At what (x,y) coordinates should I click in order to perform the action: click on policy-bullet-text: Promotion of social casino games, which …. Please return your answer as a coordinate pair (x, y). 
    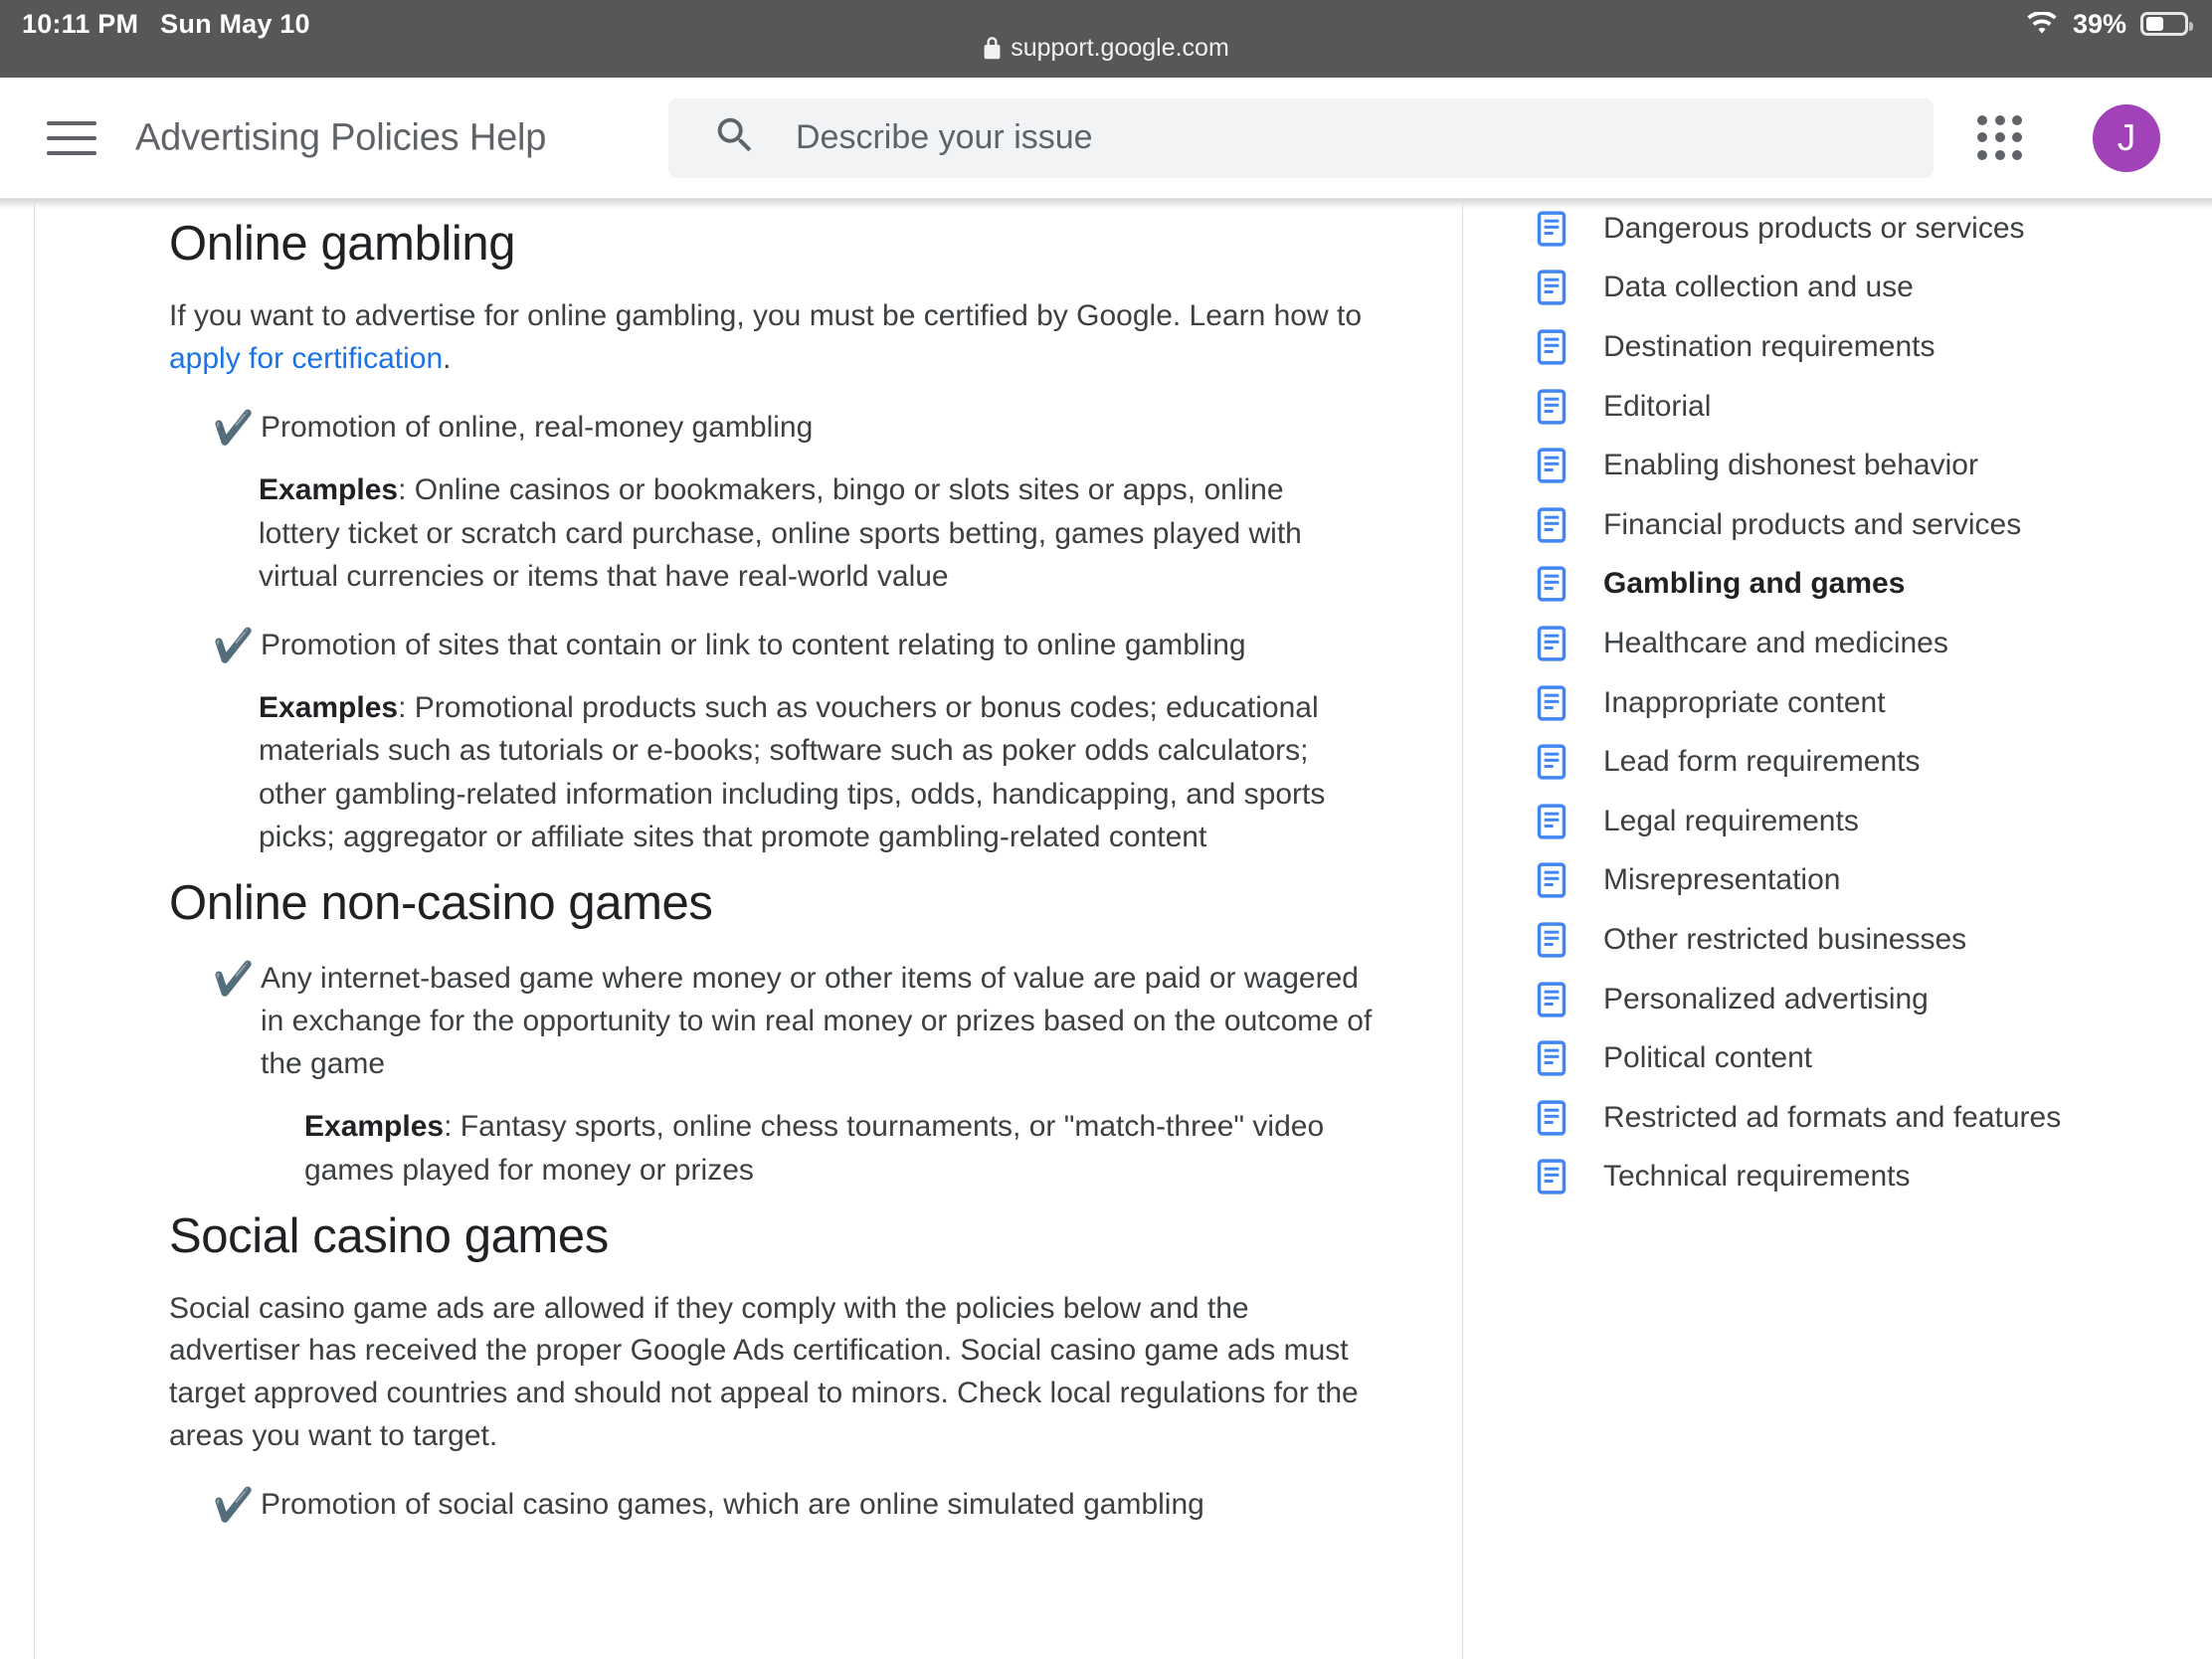
    Looking at the image, I should click on (732, 1505).